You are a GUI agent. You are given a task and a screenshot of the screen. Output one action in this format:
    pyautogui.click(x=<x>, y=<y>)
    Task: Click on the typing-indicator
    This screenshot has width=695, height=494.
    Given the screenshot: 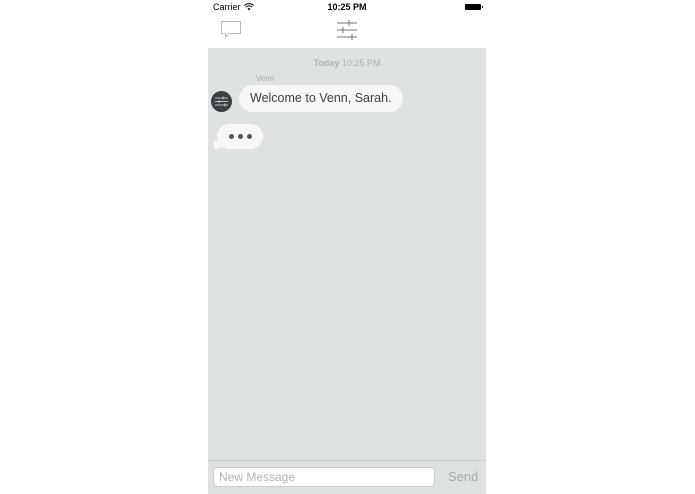 What is the action you would take?
    pyautogui.click(x=238, y=136)
    